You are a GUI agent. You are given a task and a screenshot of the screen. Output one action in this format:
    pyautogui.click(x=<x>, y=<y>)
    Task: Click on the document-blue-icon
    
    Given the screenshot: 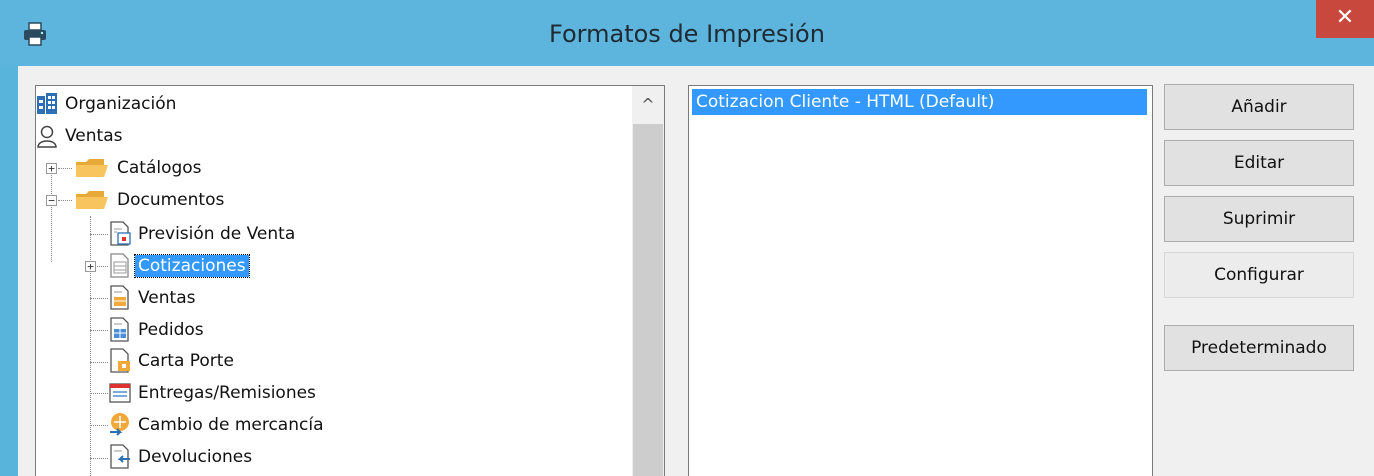 What is the action you would take?
    pyautogui.click(x=119, y=329)
    